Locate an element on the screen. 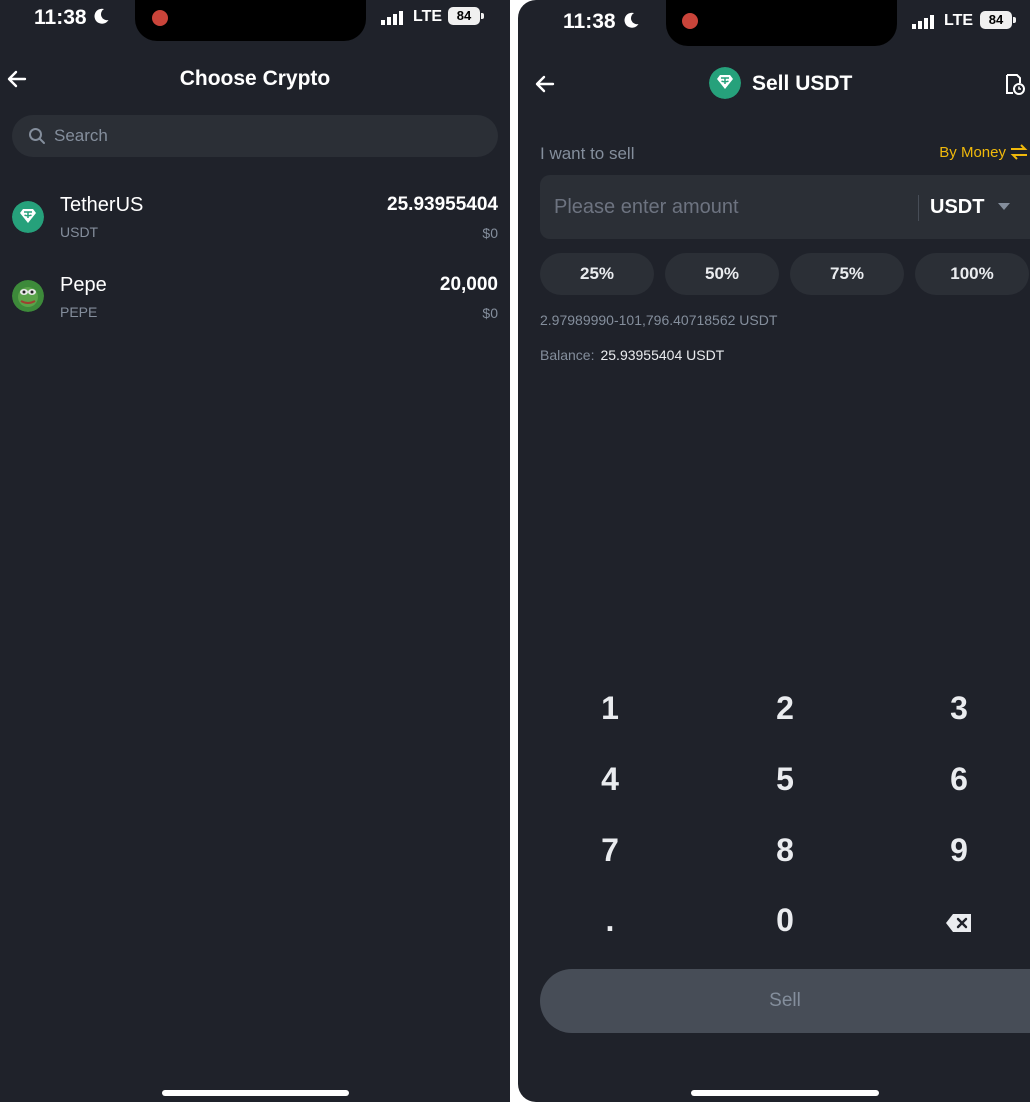  swap-icon is located at coordinates (1019, 152).